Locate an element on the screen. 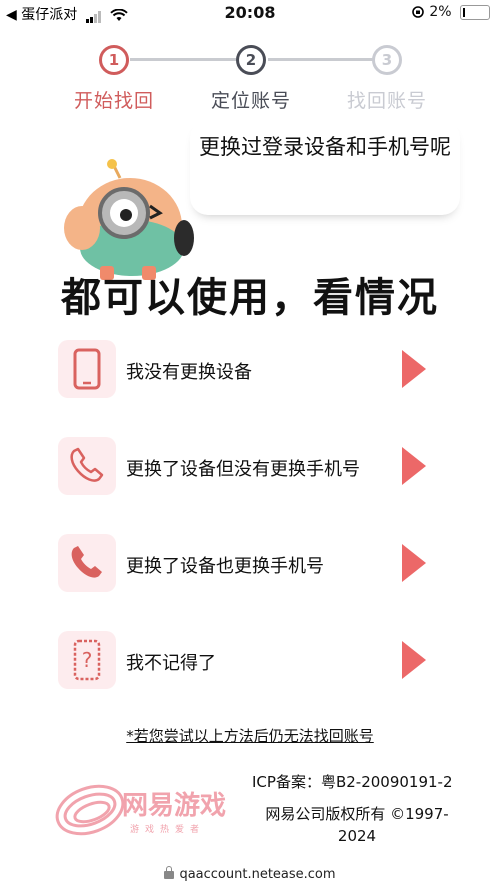 The width and height of the screenshot is (500, 885). option-label: 更换了设备也更换手机号 is located at coordinates (225, 565).